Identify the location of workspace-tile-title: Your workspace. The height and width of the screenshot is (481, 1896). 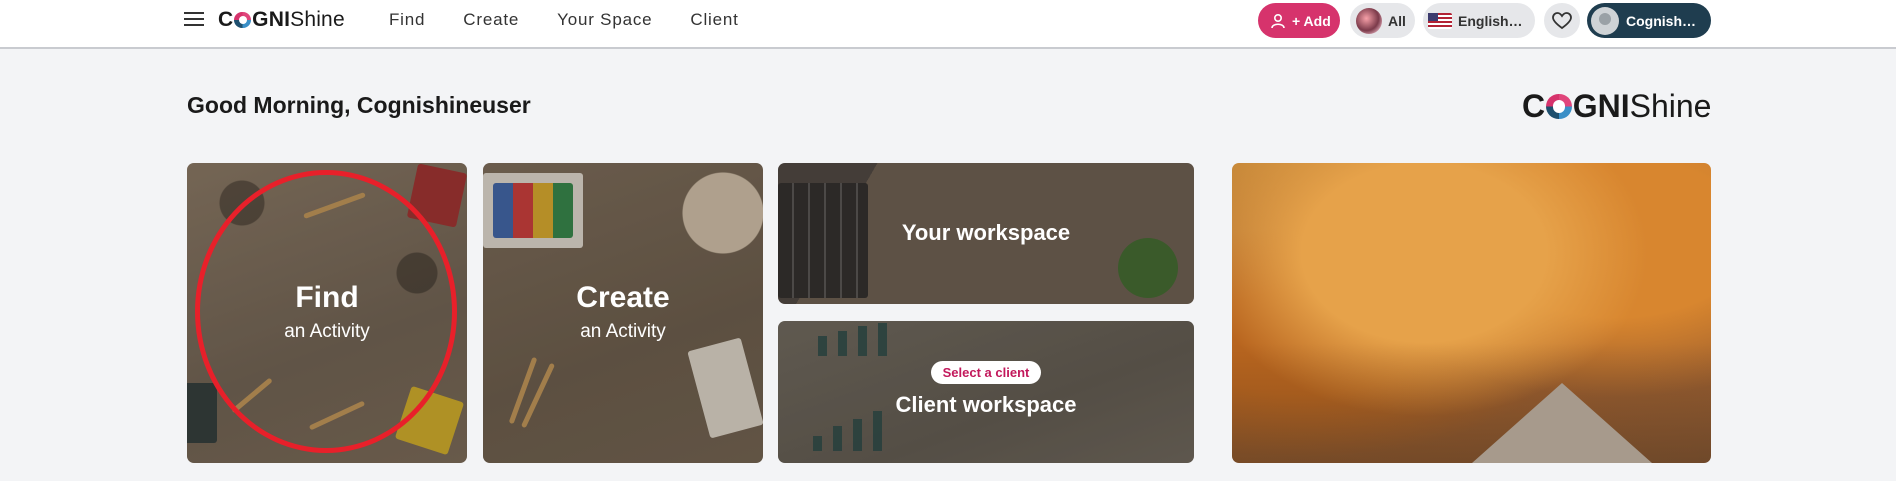
(986, 232).